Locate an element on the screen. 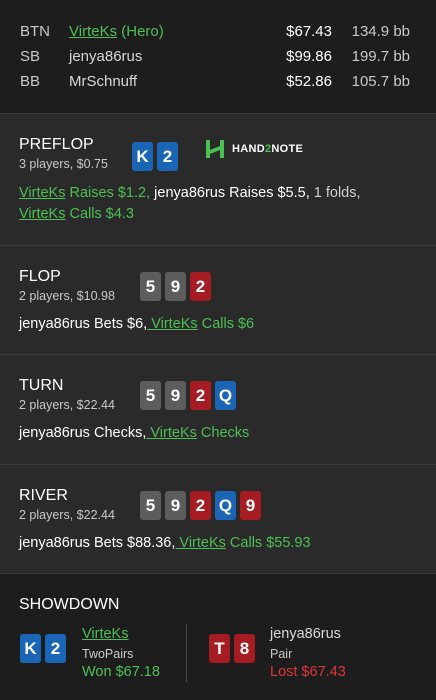 This screenshot has height=700, width=436. player-row-bb: BB MrSchnuff $52.86 105.7 bb is located at coordinates (218, 76).